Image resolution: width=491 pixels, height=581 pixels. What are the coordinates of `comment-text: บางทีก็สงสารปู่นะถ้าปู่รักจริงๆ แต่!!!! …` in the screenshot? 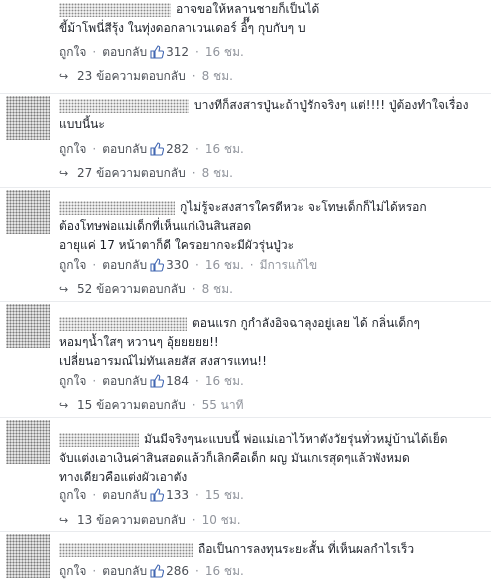 It's located at (264, 114).